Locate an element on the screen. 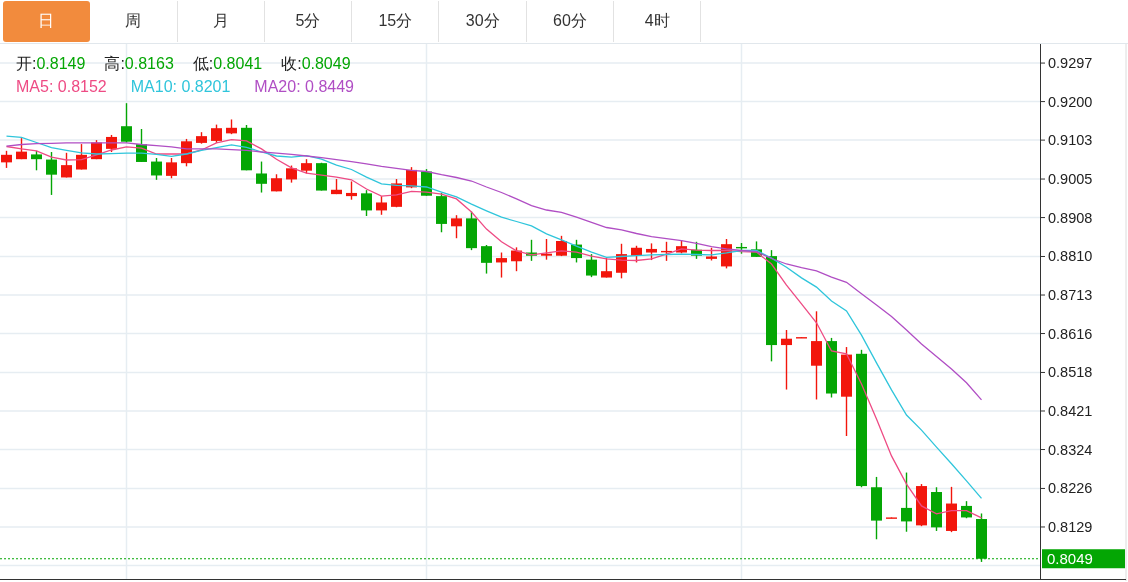  ohlc-value: 0.8149 is located at coordinates (61, 64).